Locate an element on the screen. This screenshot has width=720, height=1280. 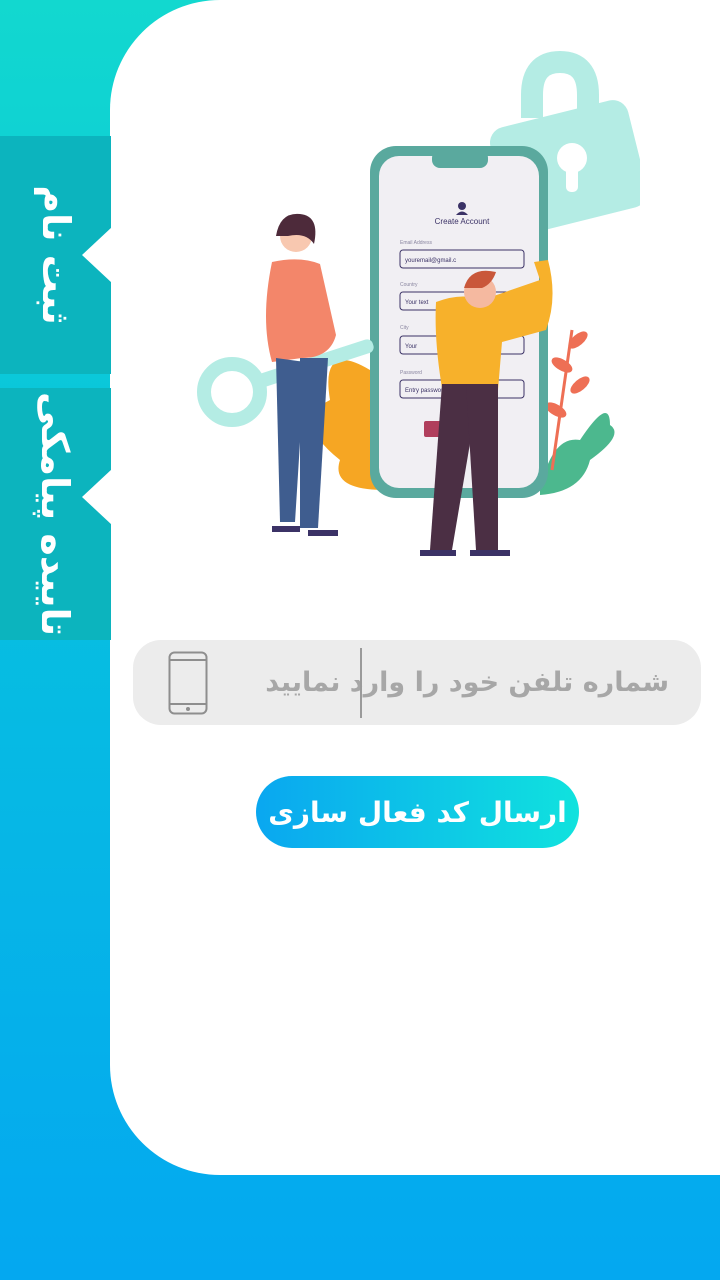
illustration-title: Create Account is located at coordinates (462, 221).